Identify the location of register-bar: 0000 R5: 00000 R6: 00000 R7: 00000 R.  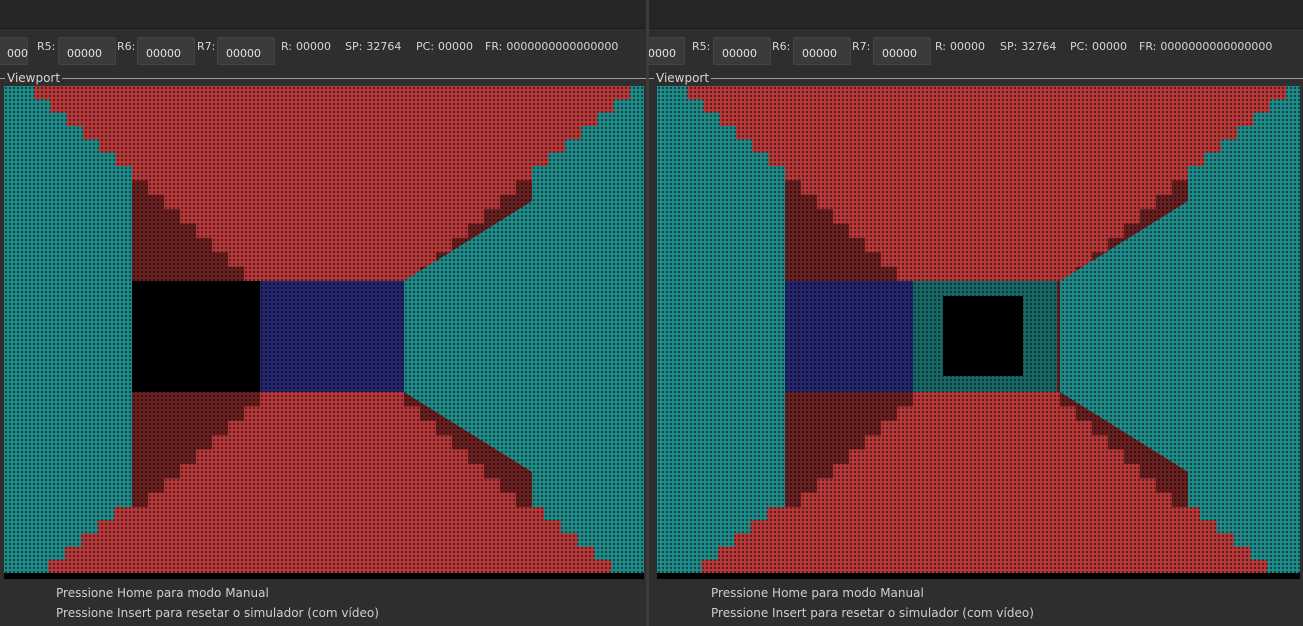
(976, 49).